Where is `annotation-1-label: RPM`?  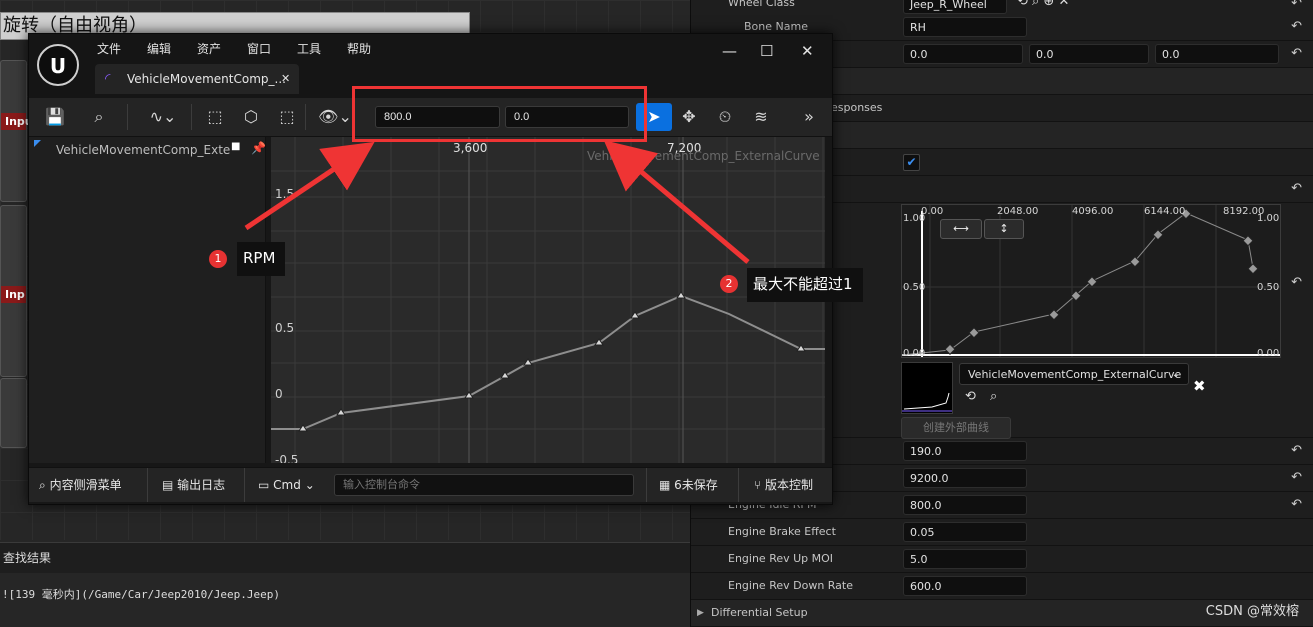 annotation-1-label: RPM is located at coordinates (261, 259).